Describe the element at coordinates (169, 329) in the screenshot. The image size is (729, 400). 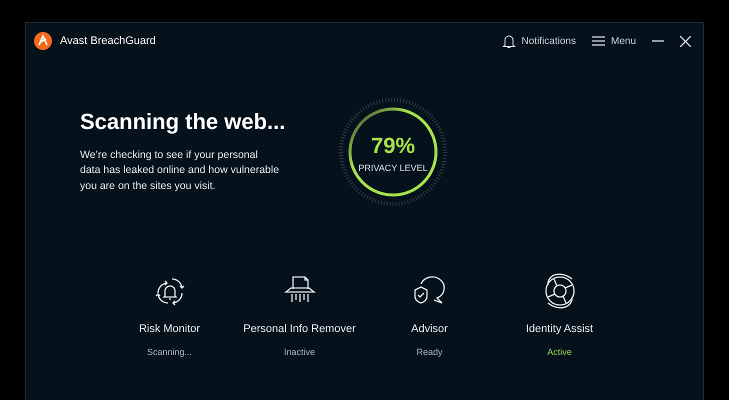
I see `feature-name: Risk Monitor` at that location.